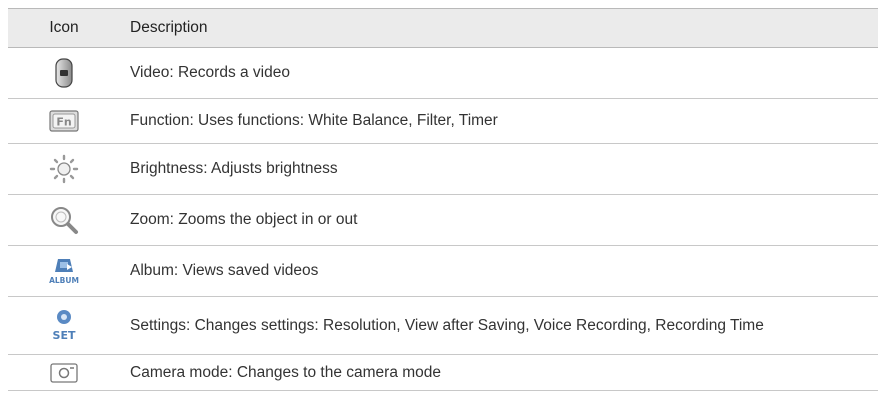 The height and width of the screenshot is (404, 878). What do you see at coordinates (244, 219) in the screenshot?
I see `row-description: Zoom: Zooms the object in or out` at bounding box center [244, 219].